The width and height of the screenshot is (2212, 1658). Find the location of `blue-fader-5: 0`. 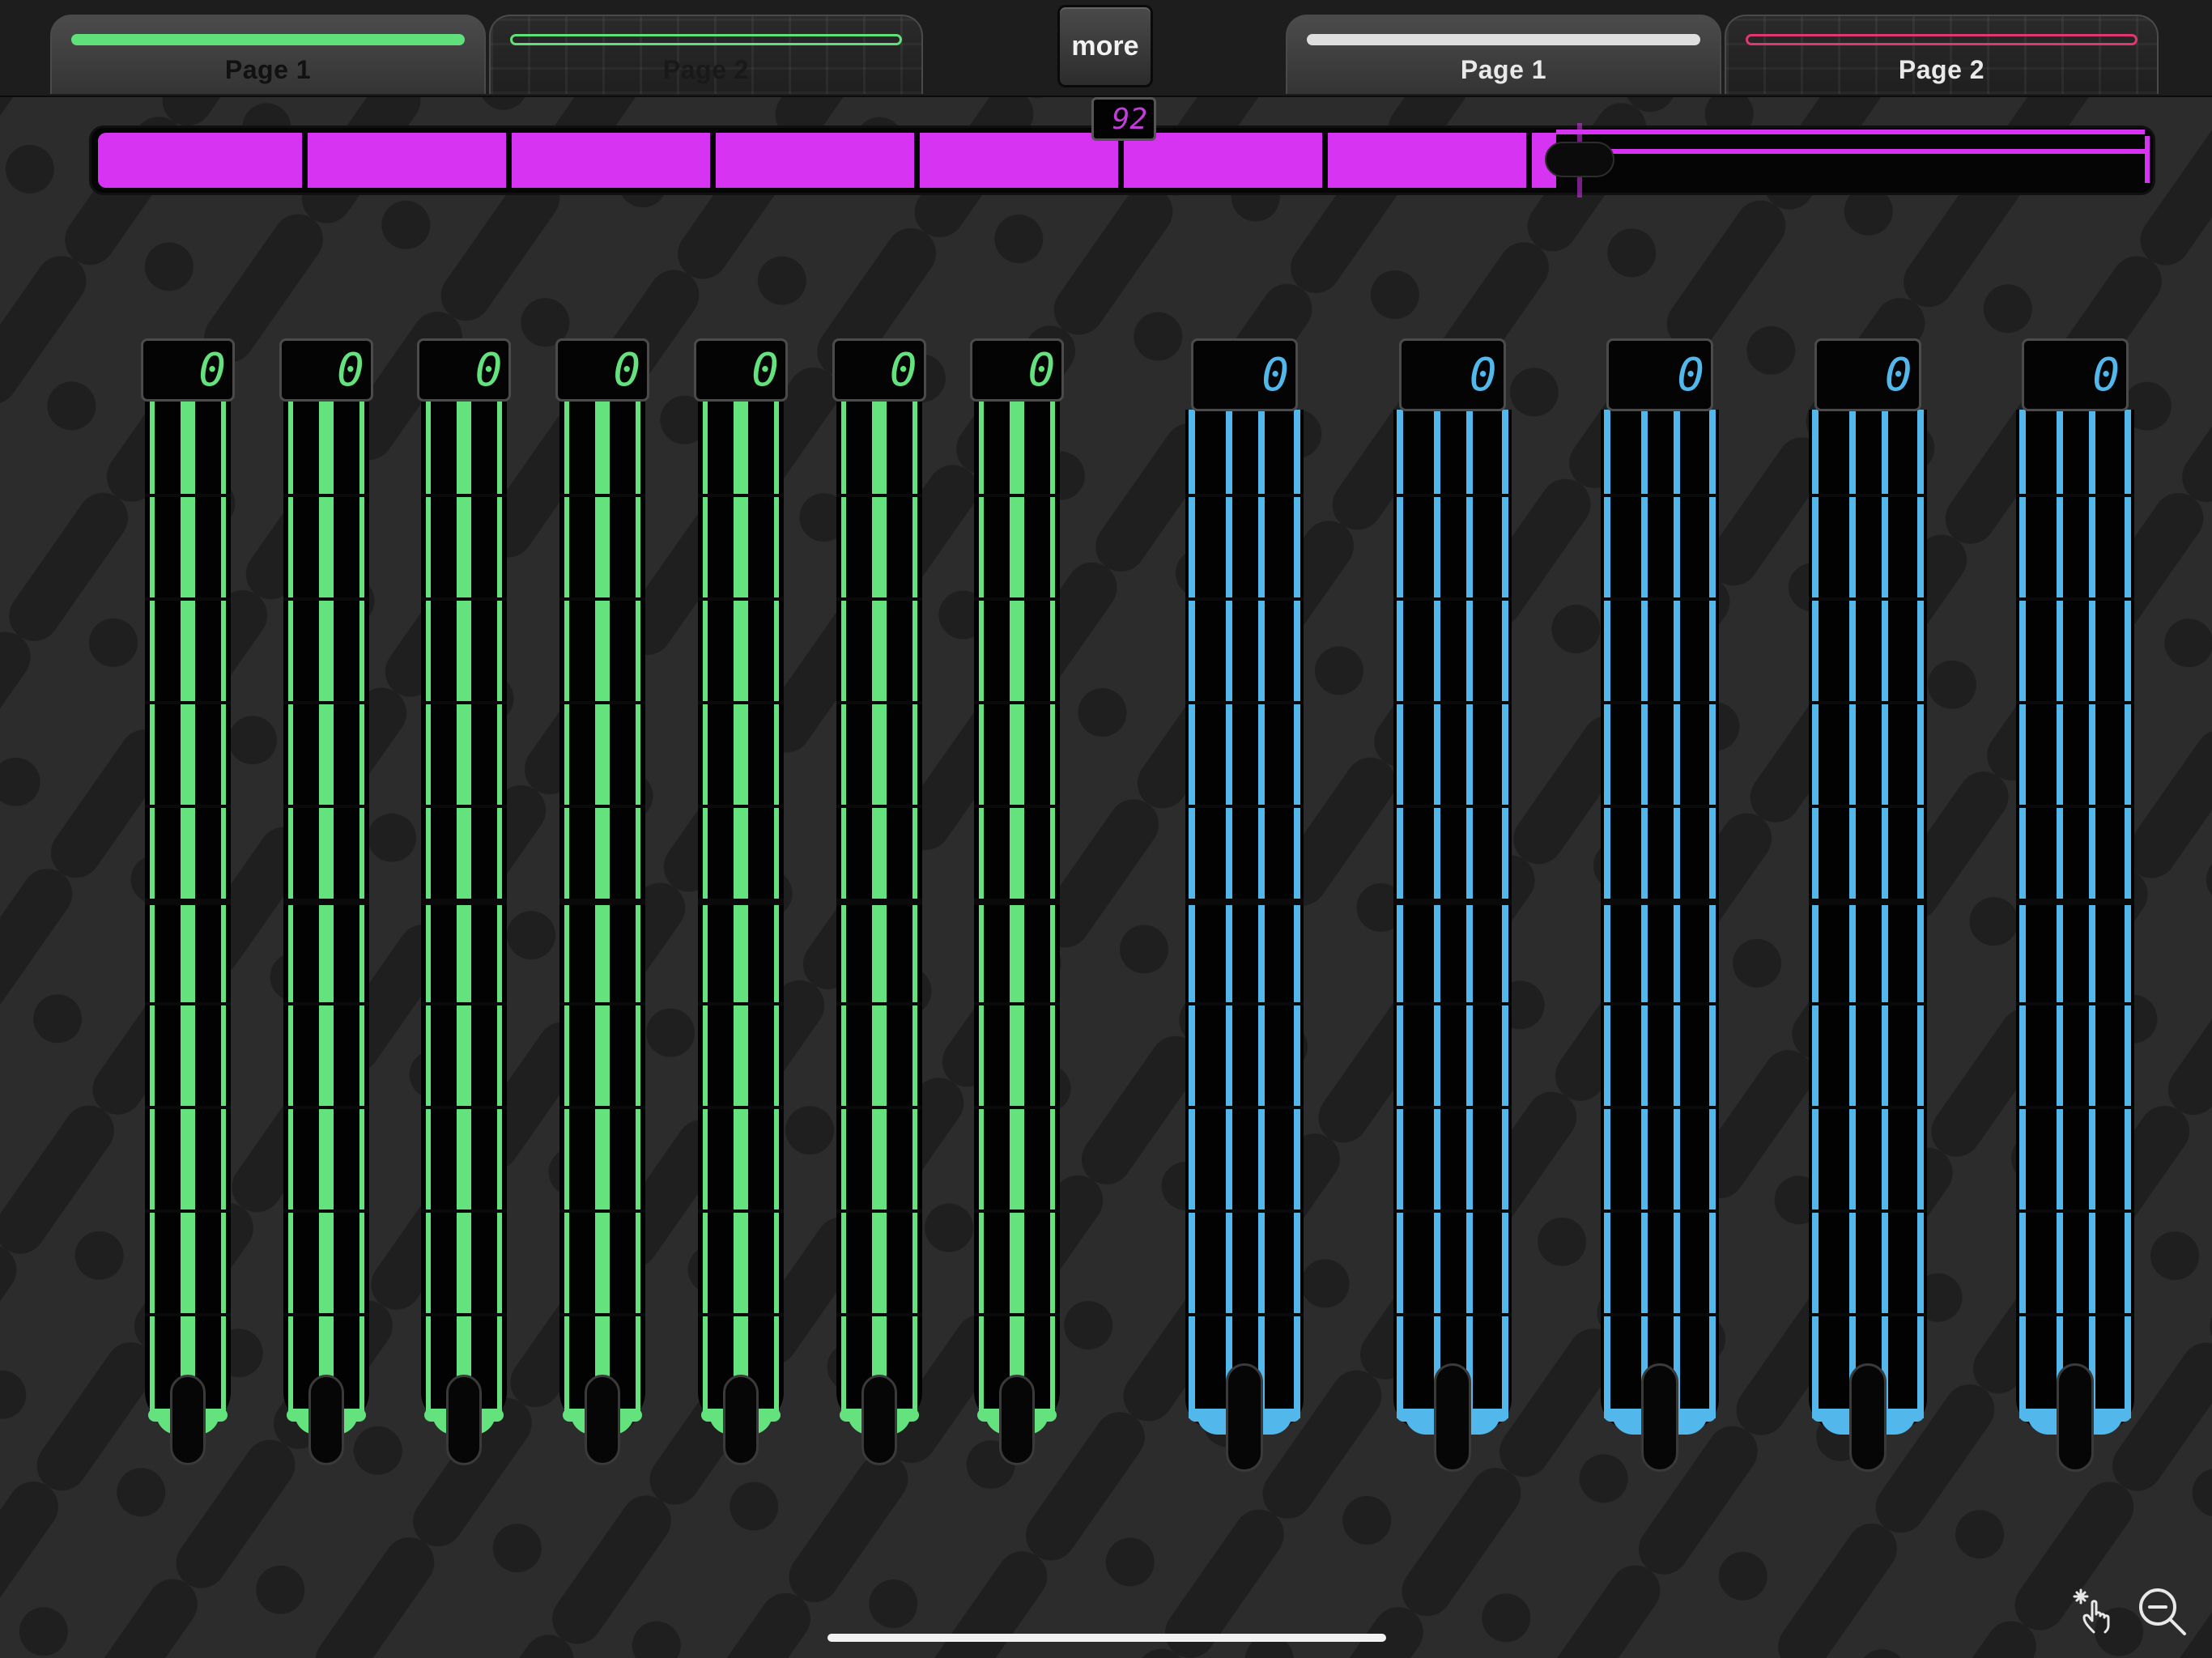

blue-fader-5: 0 is located at coordinates (2075, 905).